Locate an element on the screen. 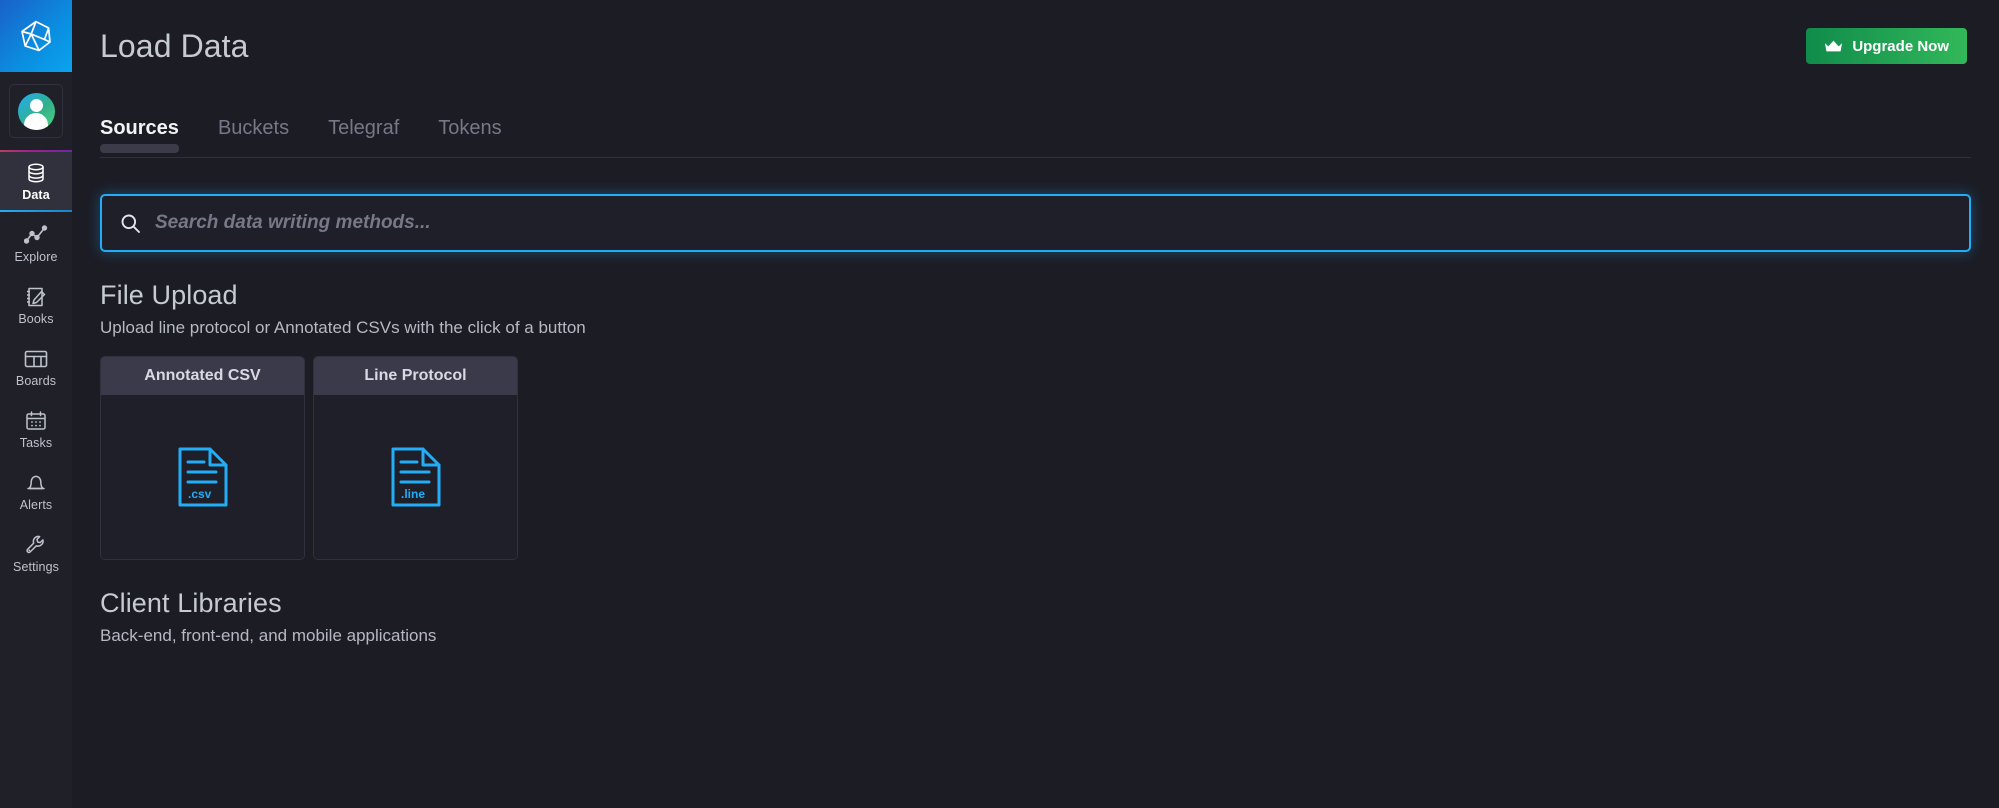 This screenshot has height=808, width=1999. sidebar-item-label: Data is located at coordinates (36, 194).